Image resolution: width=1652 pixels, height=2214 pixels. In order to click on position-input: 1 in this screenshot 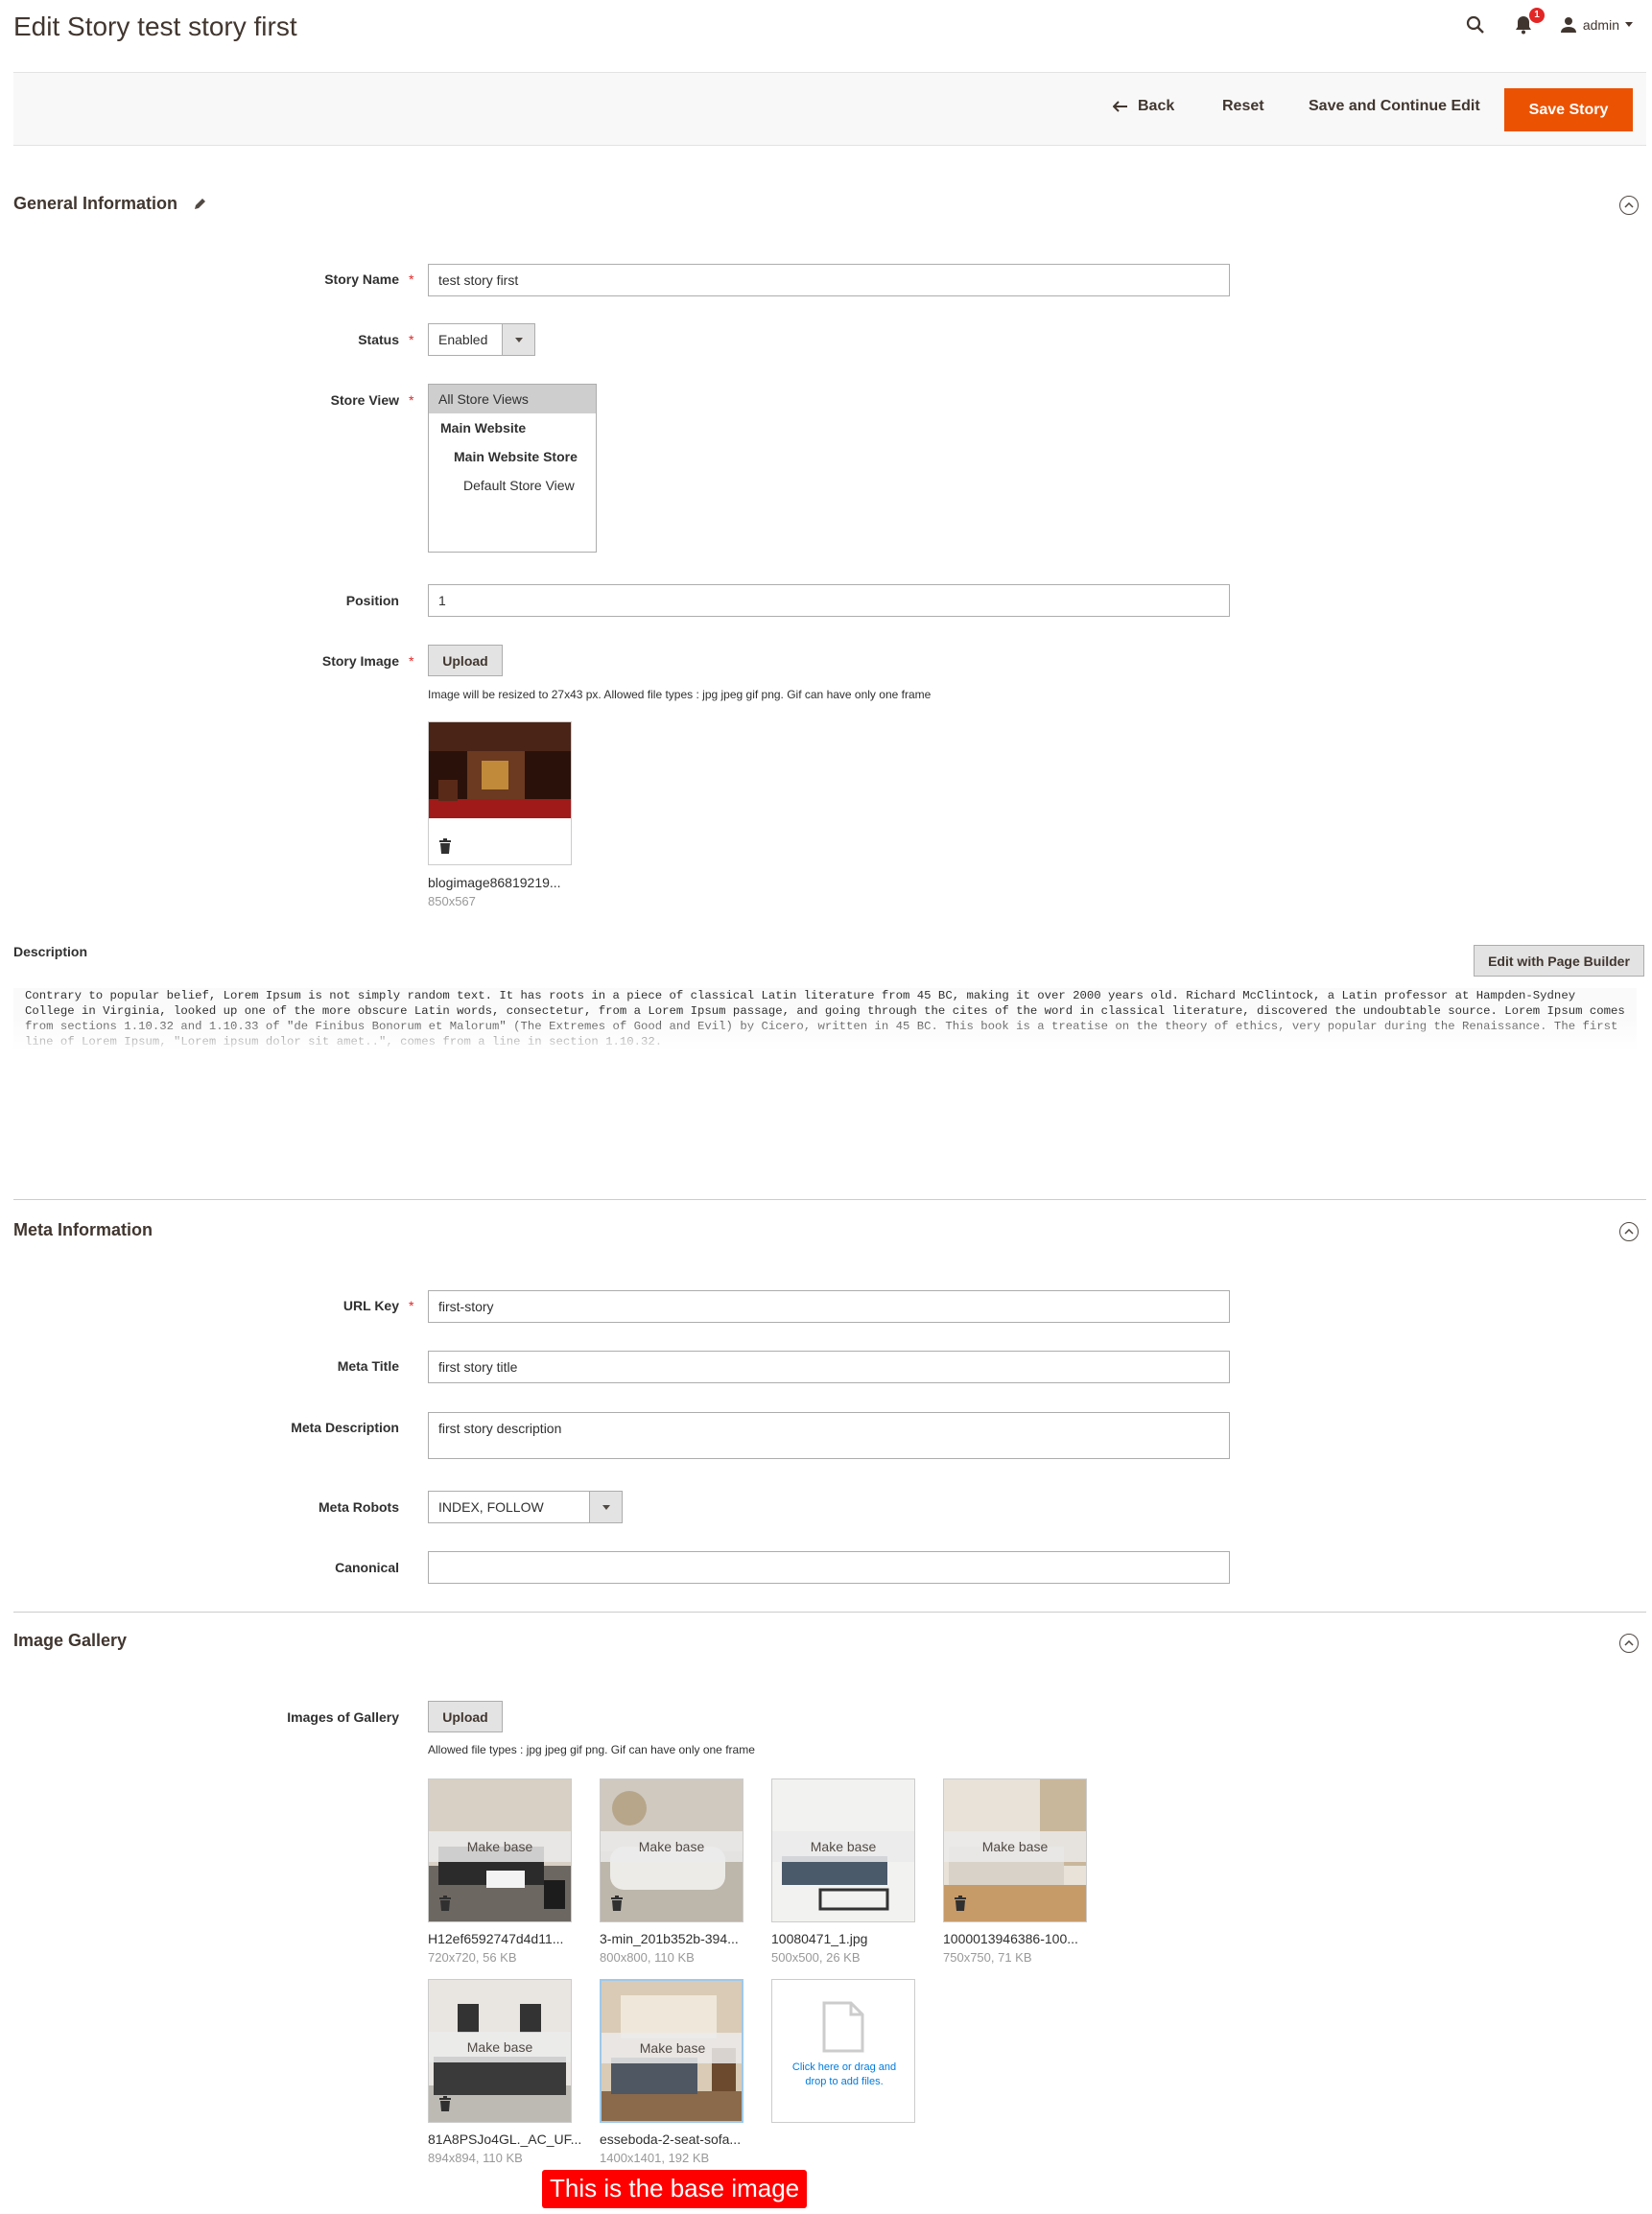, I will do `click(829, 600)`.